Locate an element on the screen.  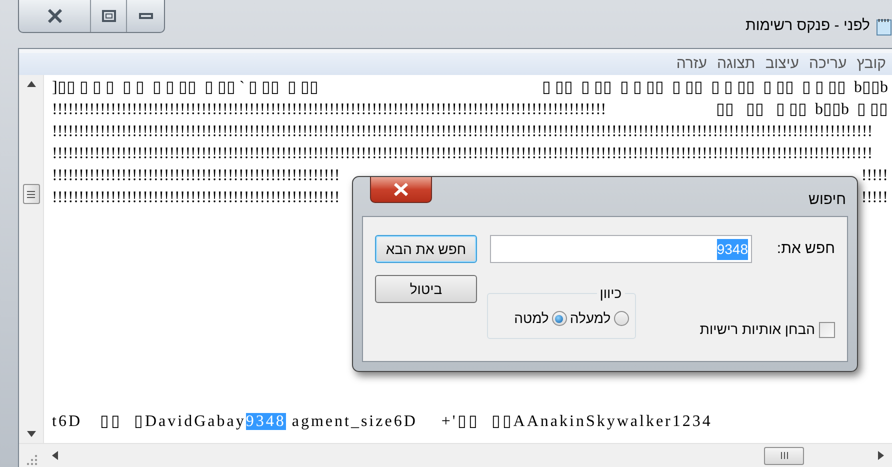
scroll-up-icon is located at coordinates (31, 84).